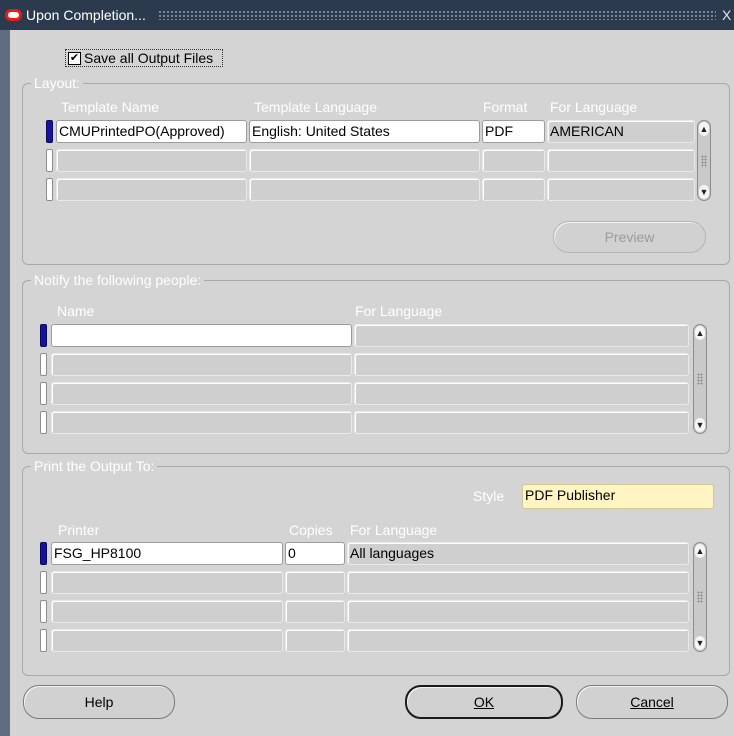  I want to click on help-button-label: Help, so click(99, 702).